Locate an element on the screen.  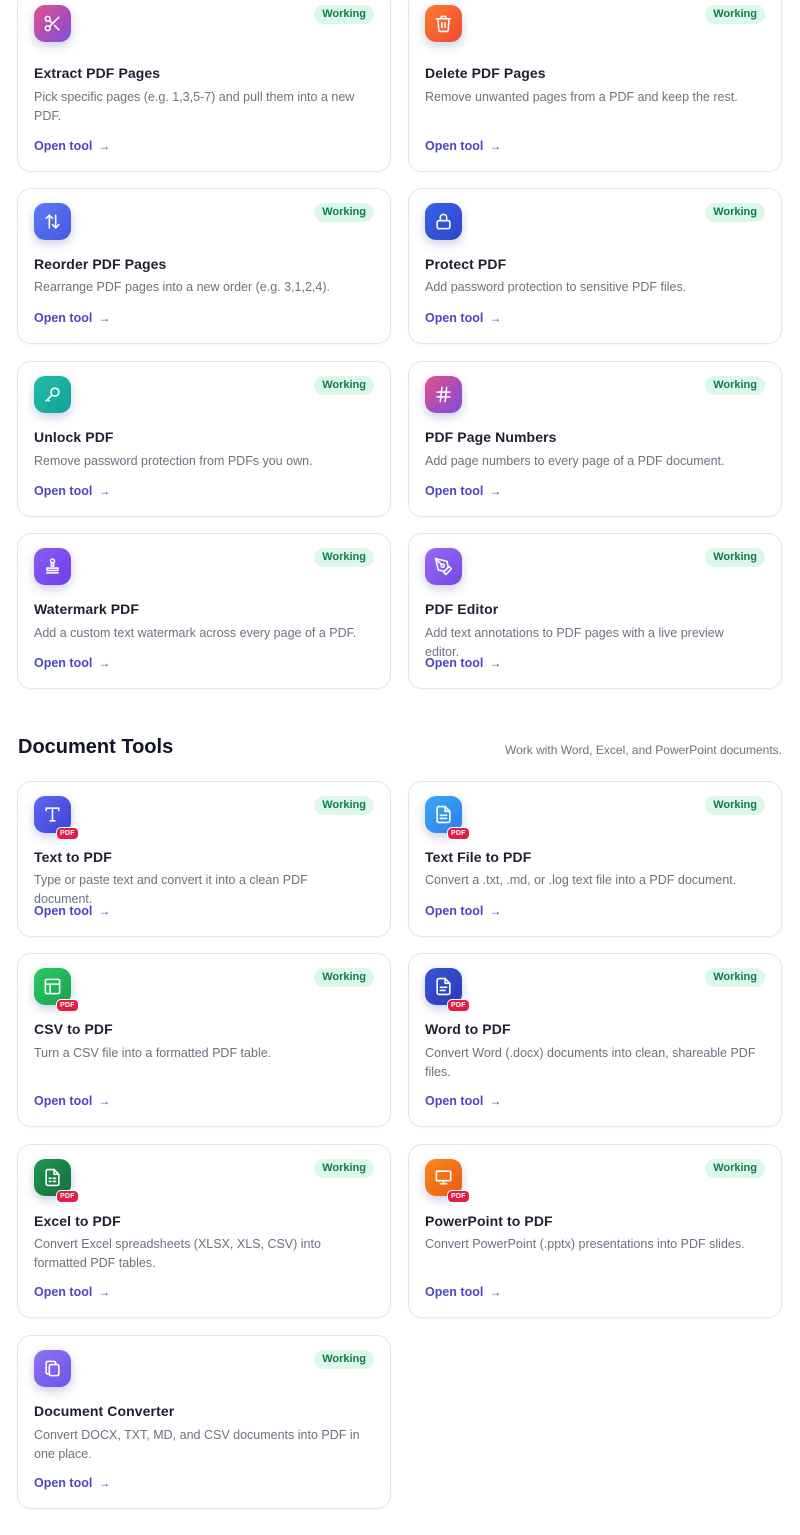
stamp-icon is located at coordinates (52, 566).